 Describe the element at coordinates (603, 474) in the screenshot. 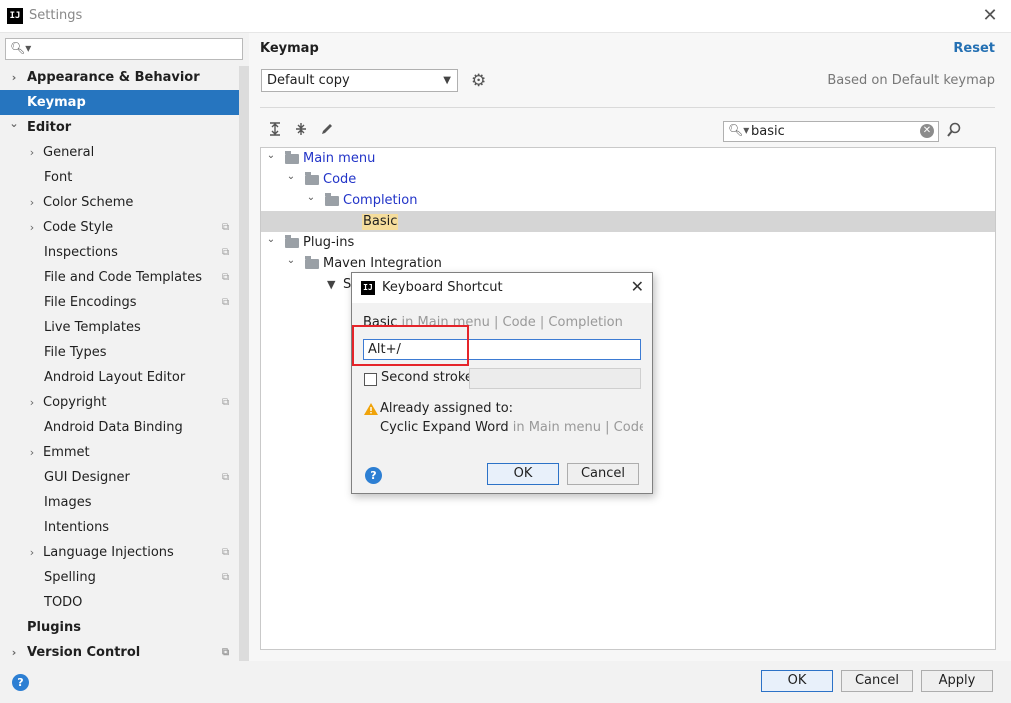

I see `dialog-cancel-button: Cancel` at that location.